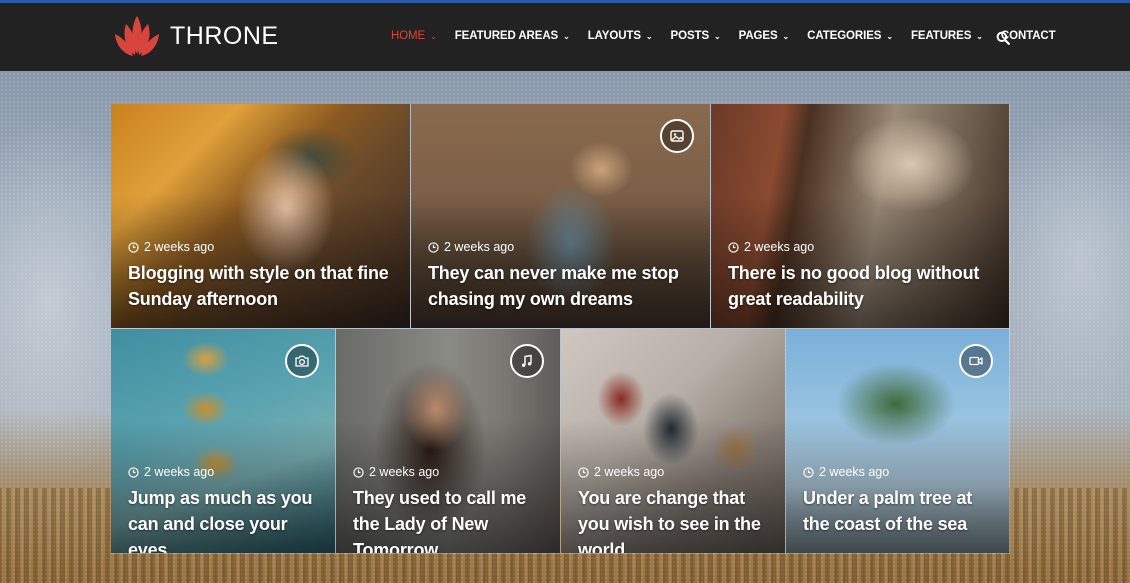 Image resolution: width=1130 pixels, height=583 pixels. I want to click on image-format-badge, so click(677, 136).